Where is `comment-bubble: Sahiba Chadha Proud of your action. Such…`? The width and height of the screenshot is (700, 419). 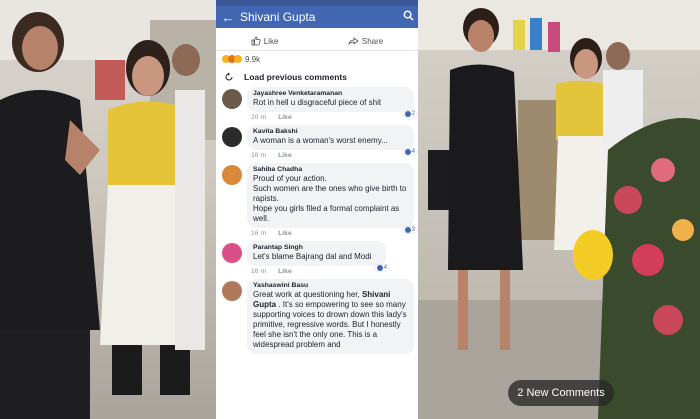 comment-bubble: Sahiba Chadha Proud of your action. Such… is located at coordinates (332, 198).